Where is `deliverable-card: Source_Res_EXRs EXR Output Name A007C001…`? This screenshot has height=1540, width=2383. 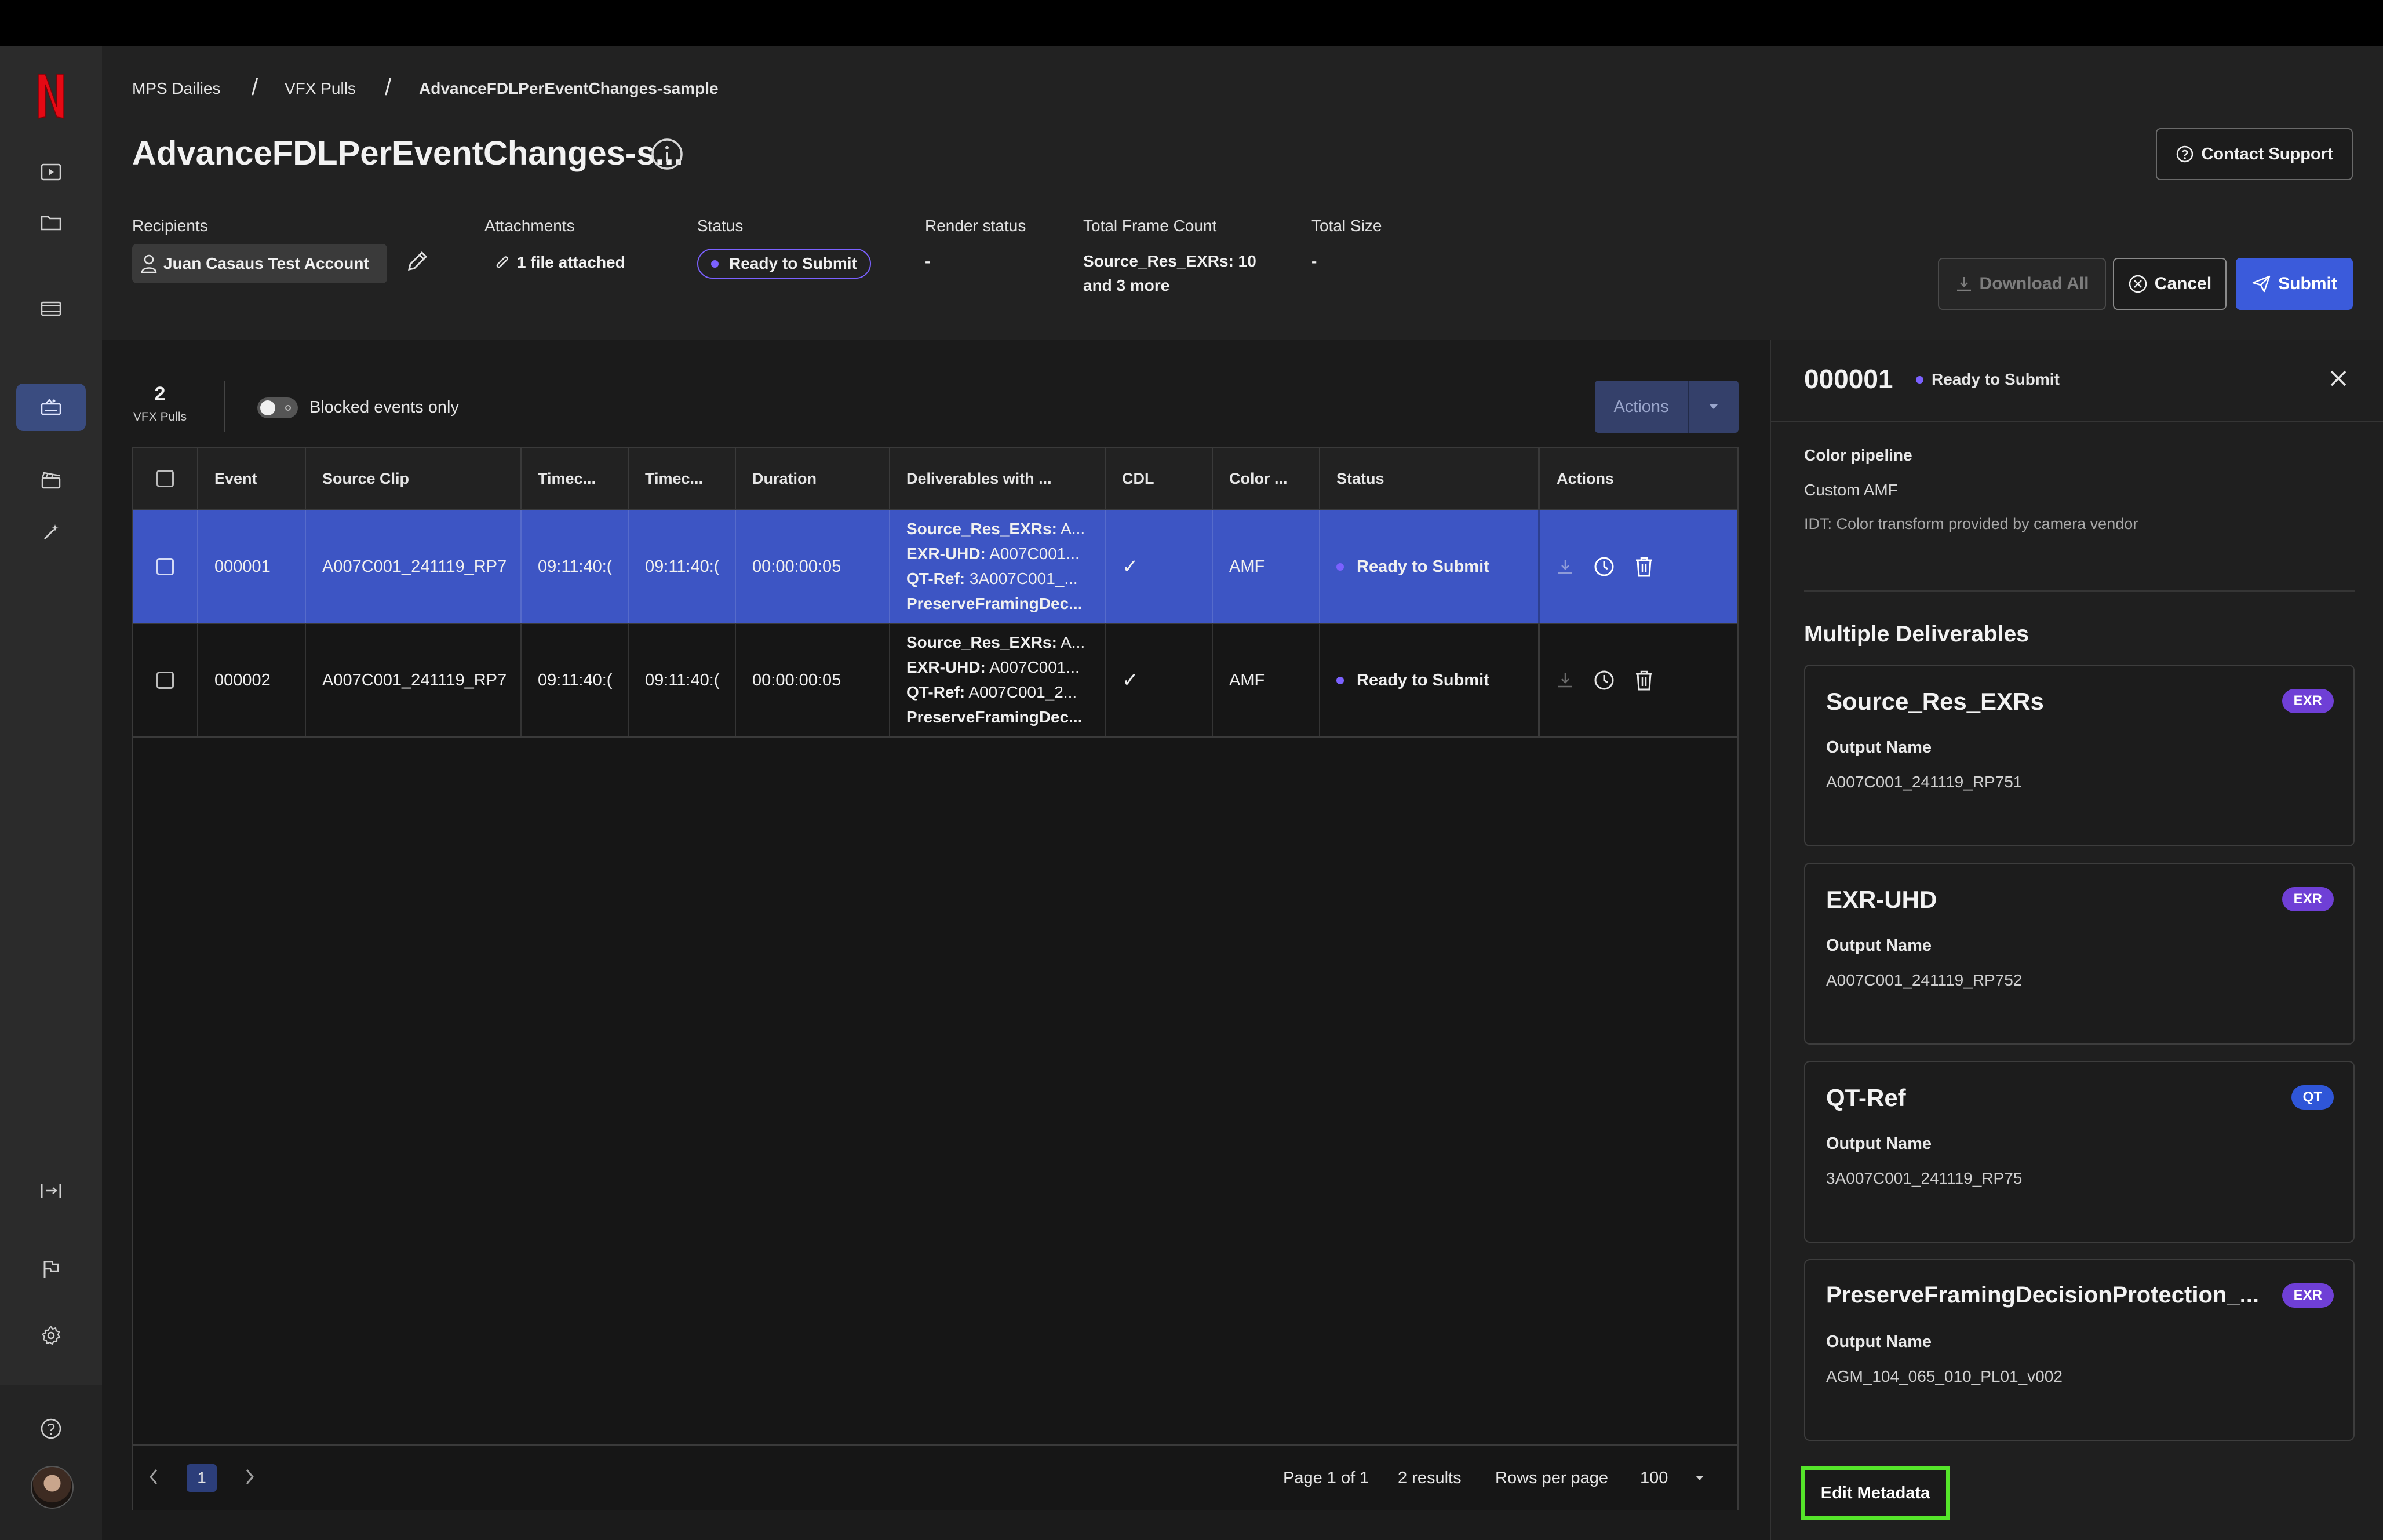
deliverable-card: Source_Res_EXRs EXR Output Name A007C001… is located at coordinates (2080, 756).